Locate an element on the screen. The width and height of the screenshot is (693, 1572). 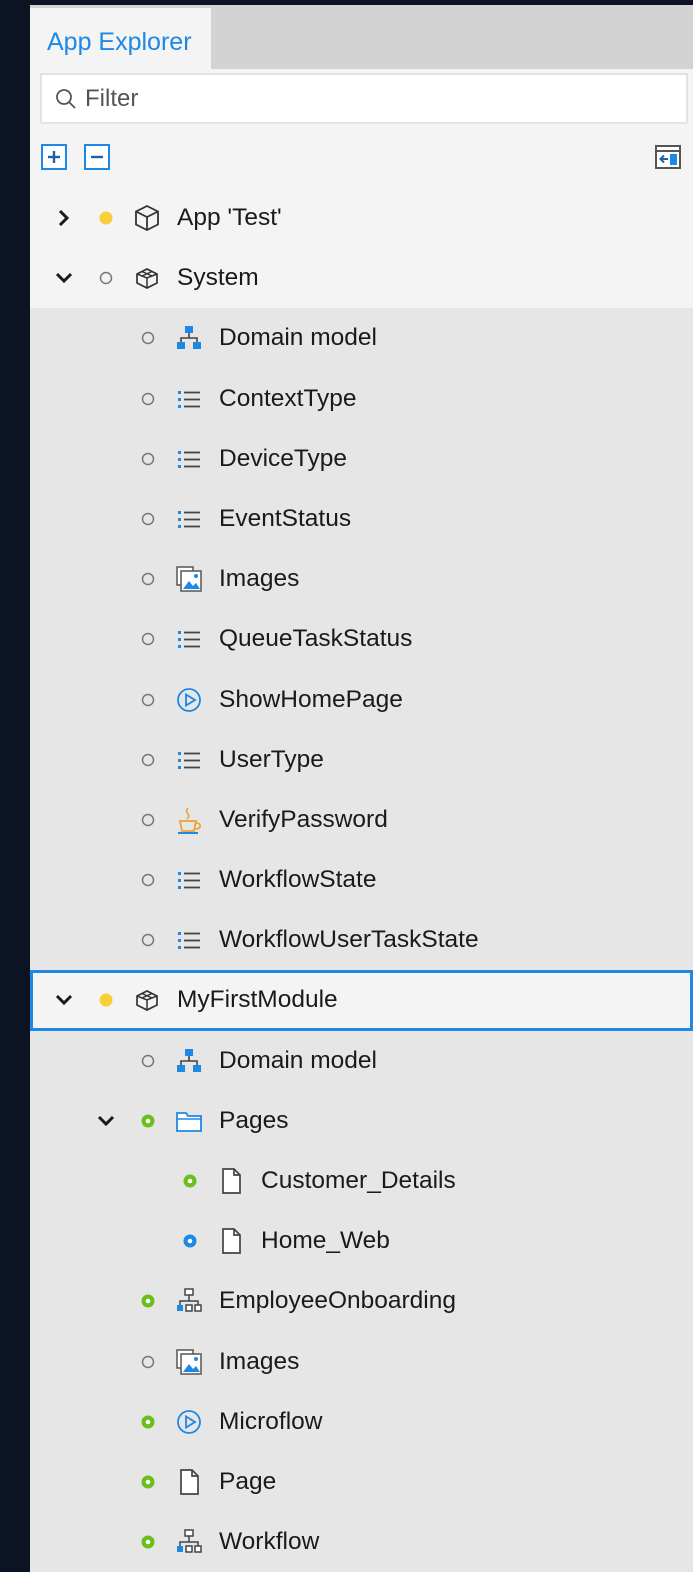
tree-item-label: EmployeeOnboarding is located at coordinates (337, 1301).